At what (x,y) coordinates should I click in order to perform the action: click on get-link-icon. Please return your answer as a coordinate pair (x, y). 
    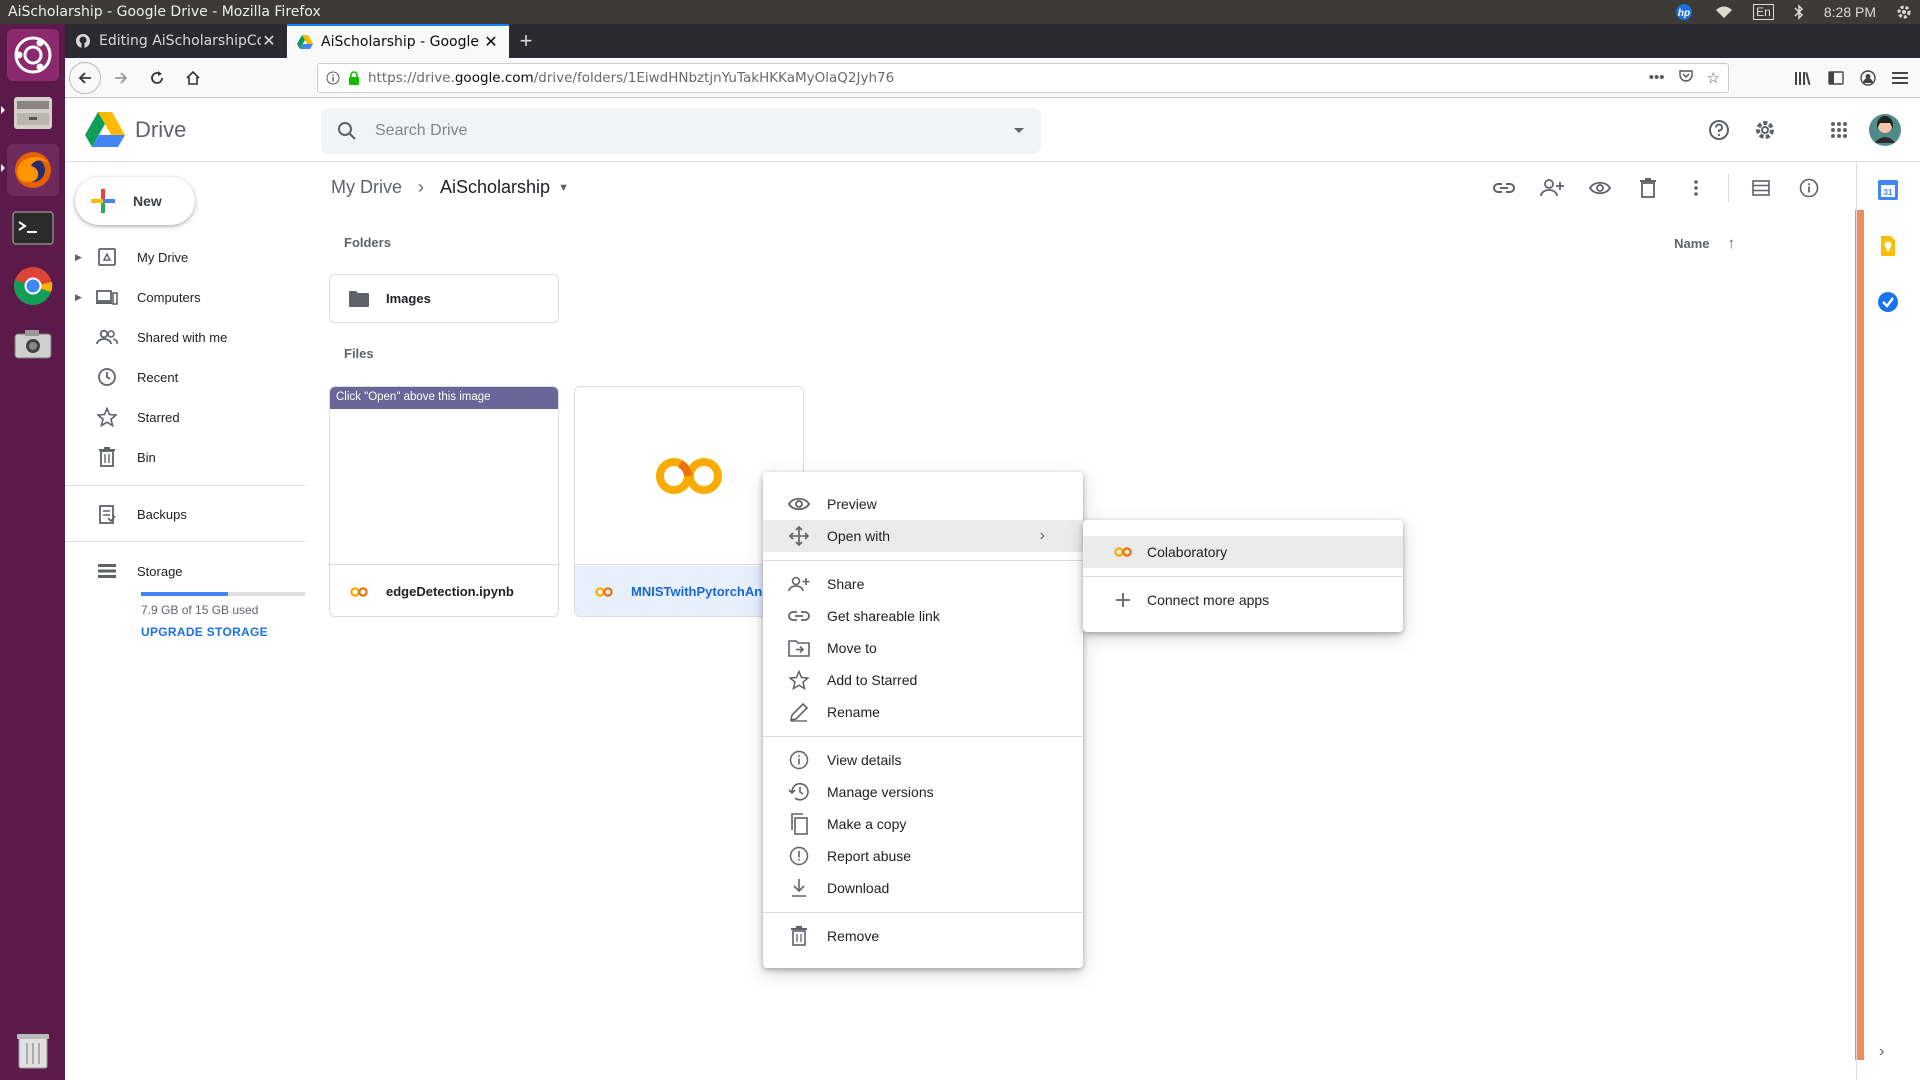
    Looking at the image, I should click on (1504, 188).